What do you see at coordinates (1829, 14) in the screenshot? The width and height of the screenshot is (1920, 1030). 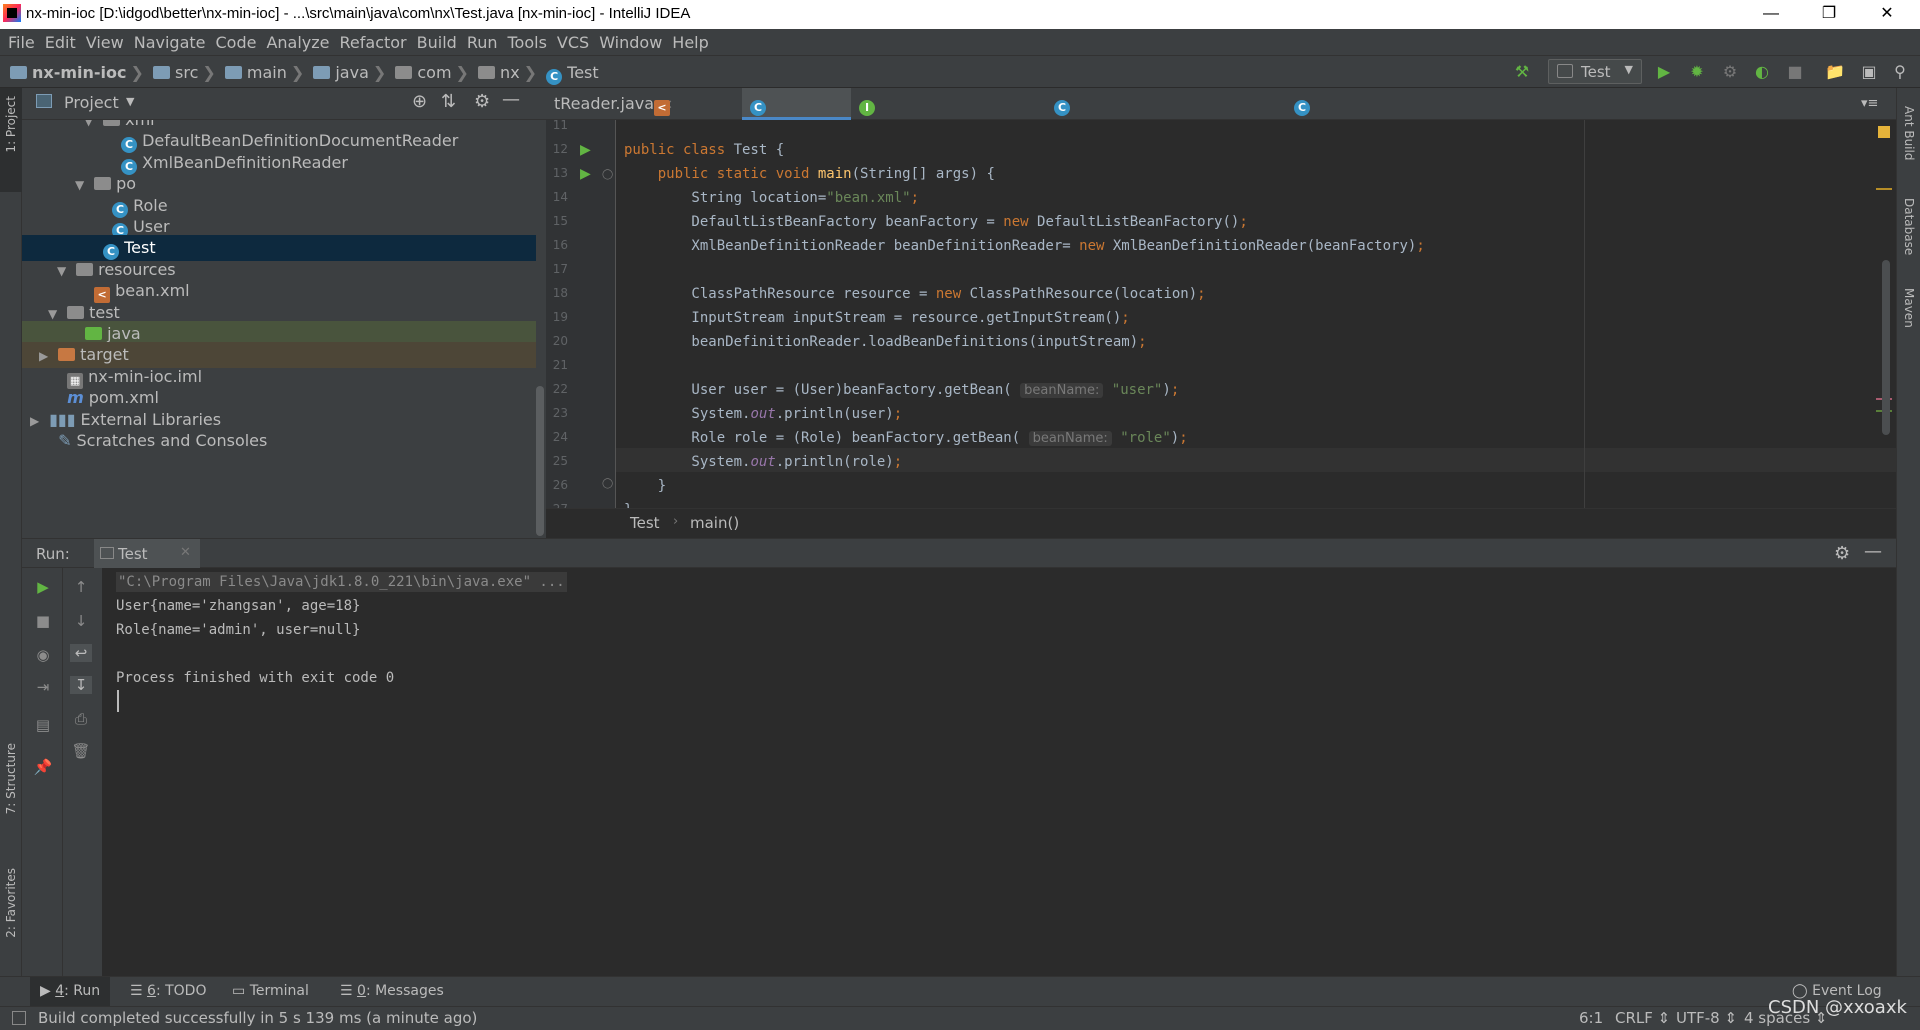 I see `restore-button: ❐` at bounding box center [1829, 14].